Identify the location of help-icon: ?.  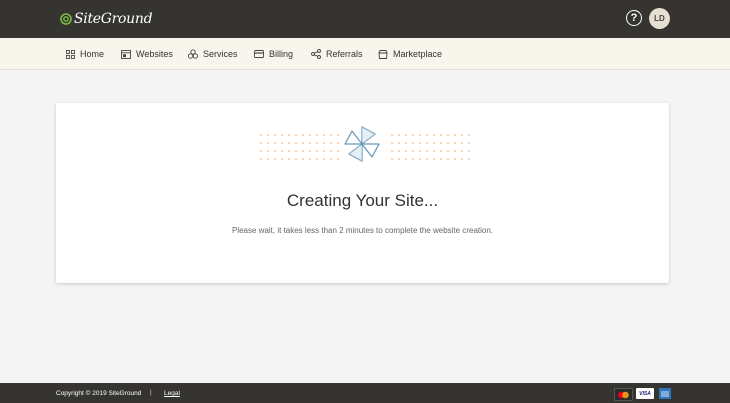
(634, 18).